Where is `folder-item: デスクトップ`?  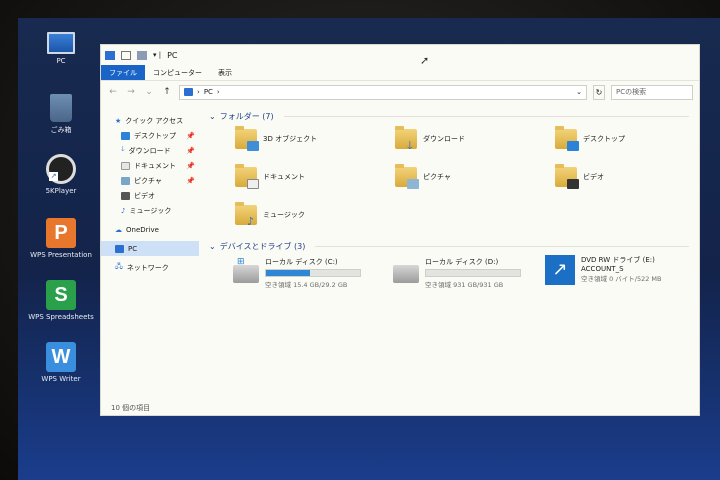 folder-item: デスクトップ is located at coordinates (590, 138).